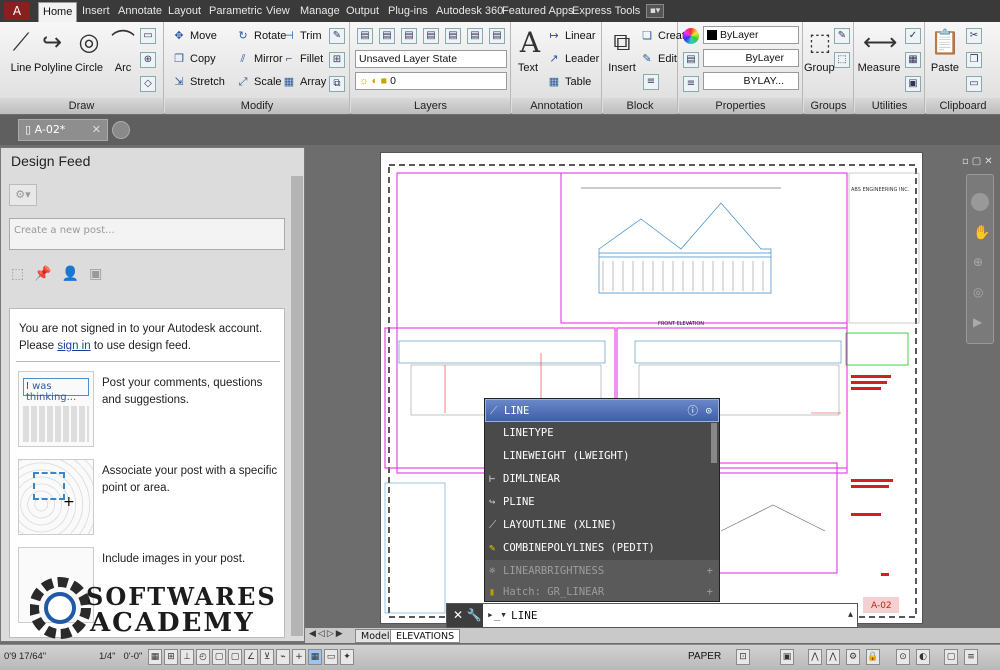 The image size is (1000, 670). Describe the element at coordinates (850, 614) in the screenshot. I see `command-history-icon: ▴` at that location.